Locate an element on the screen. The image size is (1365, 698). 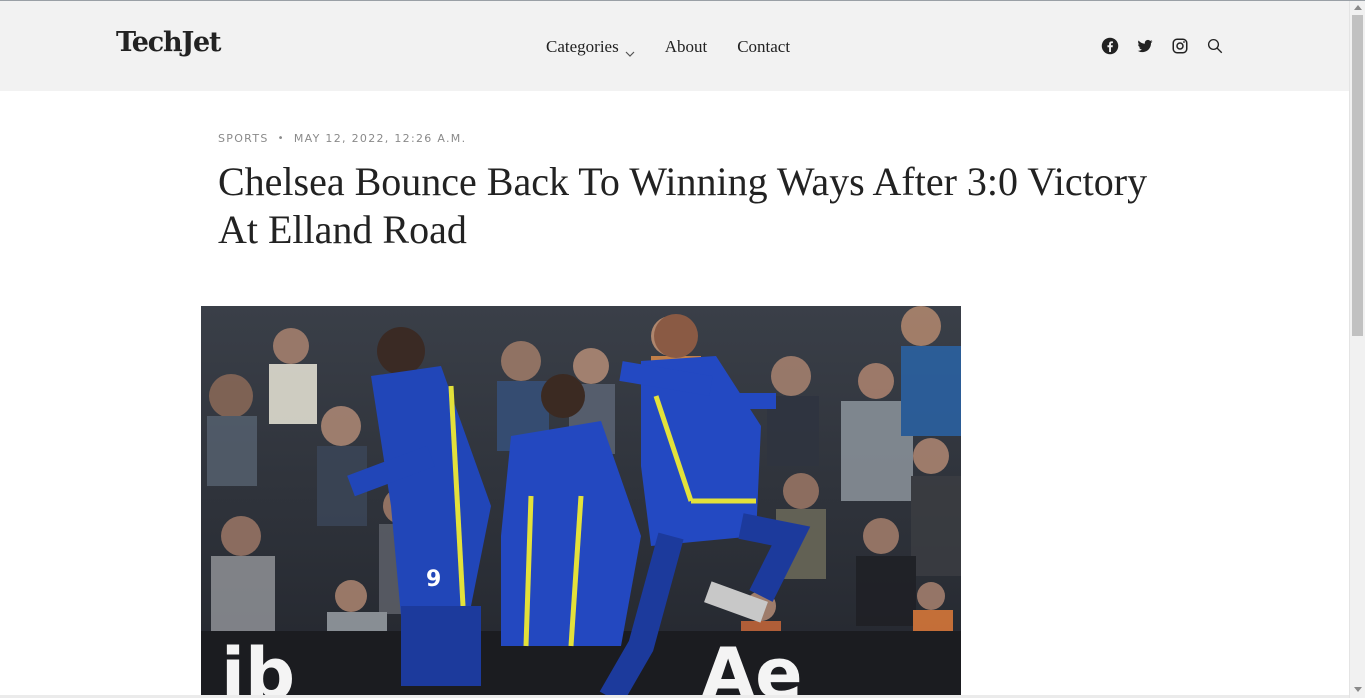
scrollbar-thumb is located at coordinates (1357, 175).